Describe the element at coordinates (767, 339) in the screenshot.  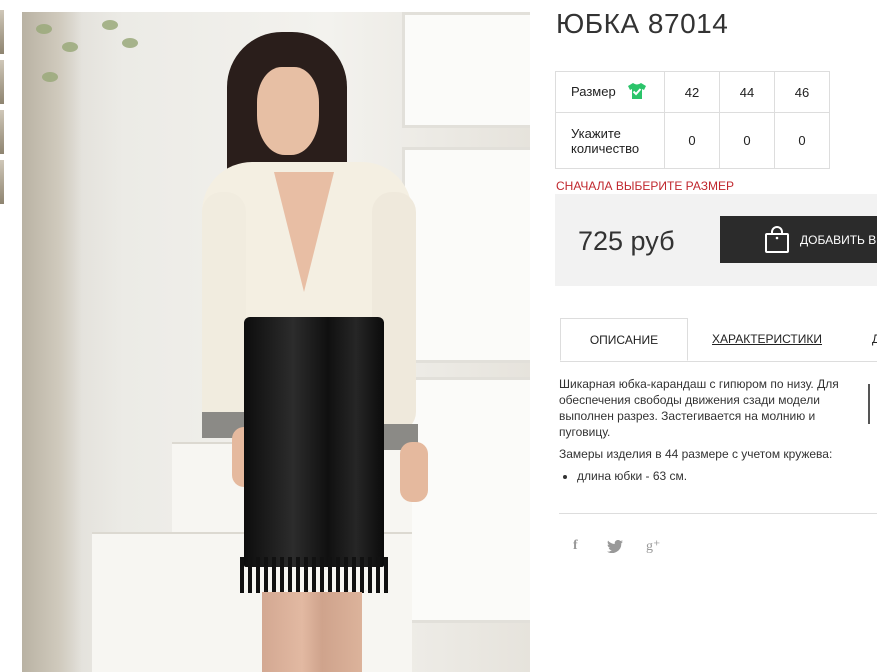
I see `tab-characteristics: ХАРАКТЕРИСТИКИ` at that location.